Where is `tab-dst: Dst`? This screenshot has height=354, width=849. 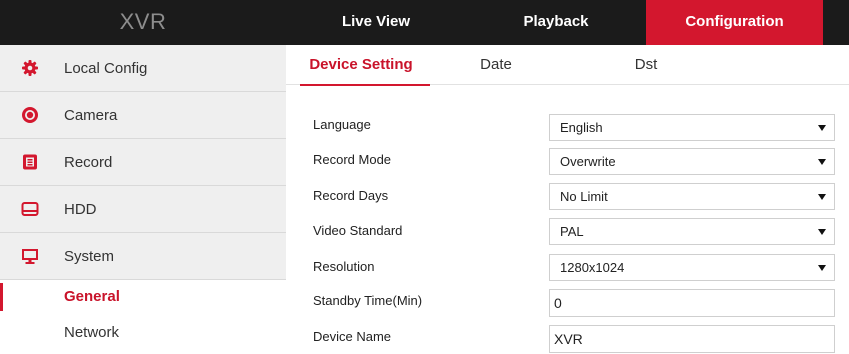
tab-dst: Dst is located at coordinates (646, 65).